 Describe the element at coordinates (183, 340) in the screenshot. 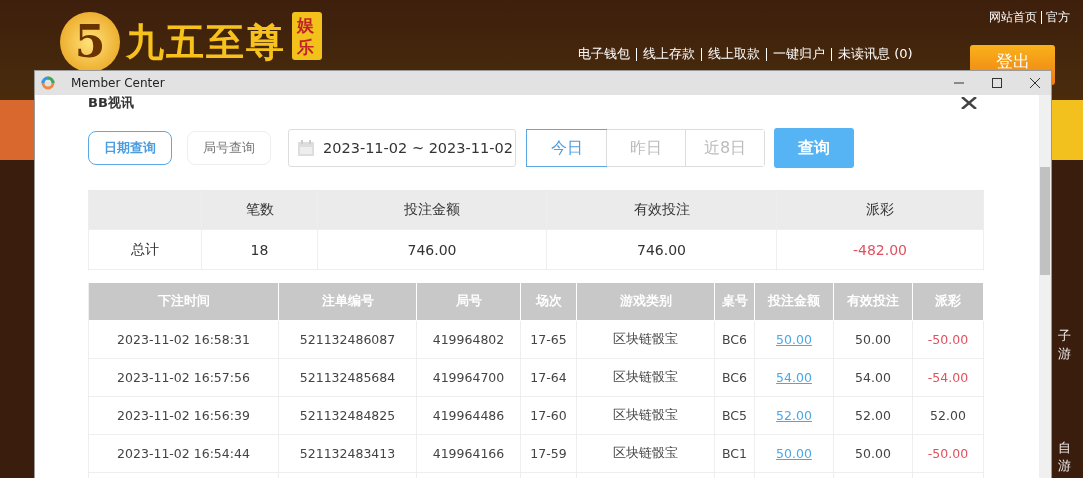

I see `table-cell: 2023-11-02 16:58:31` at that location.